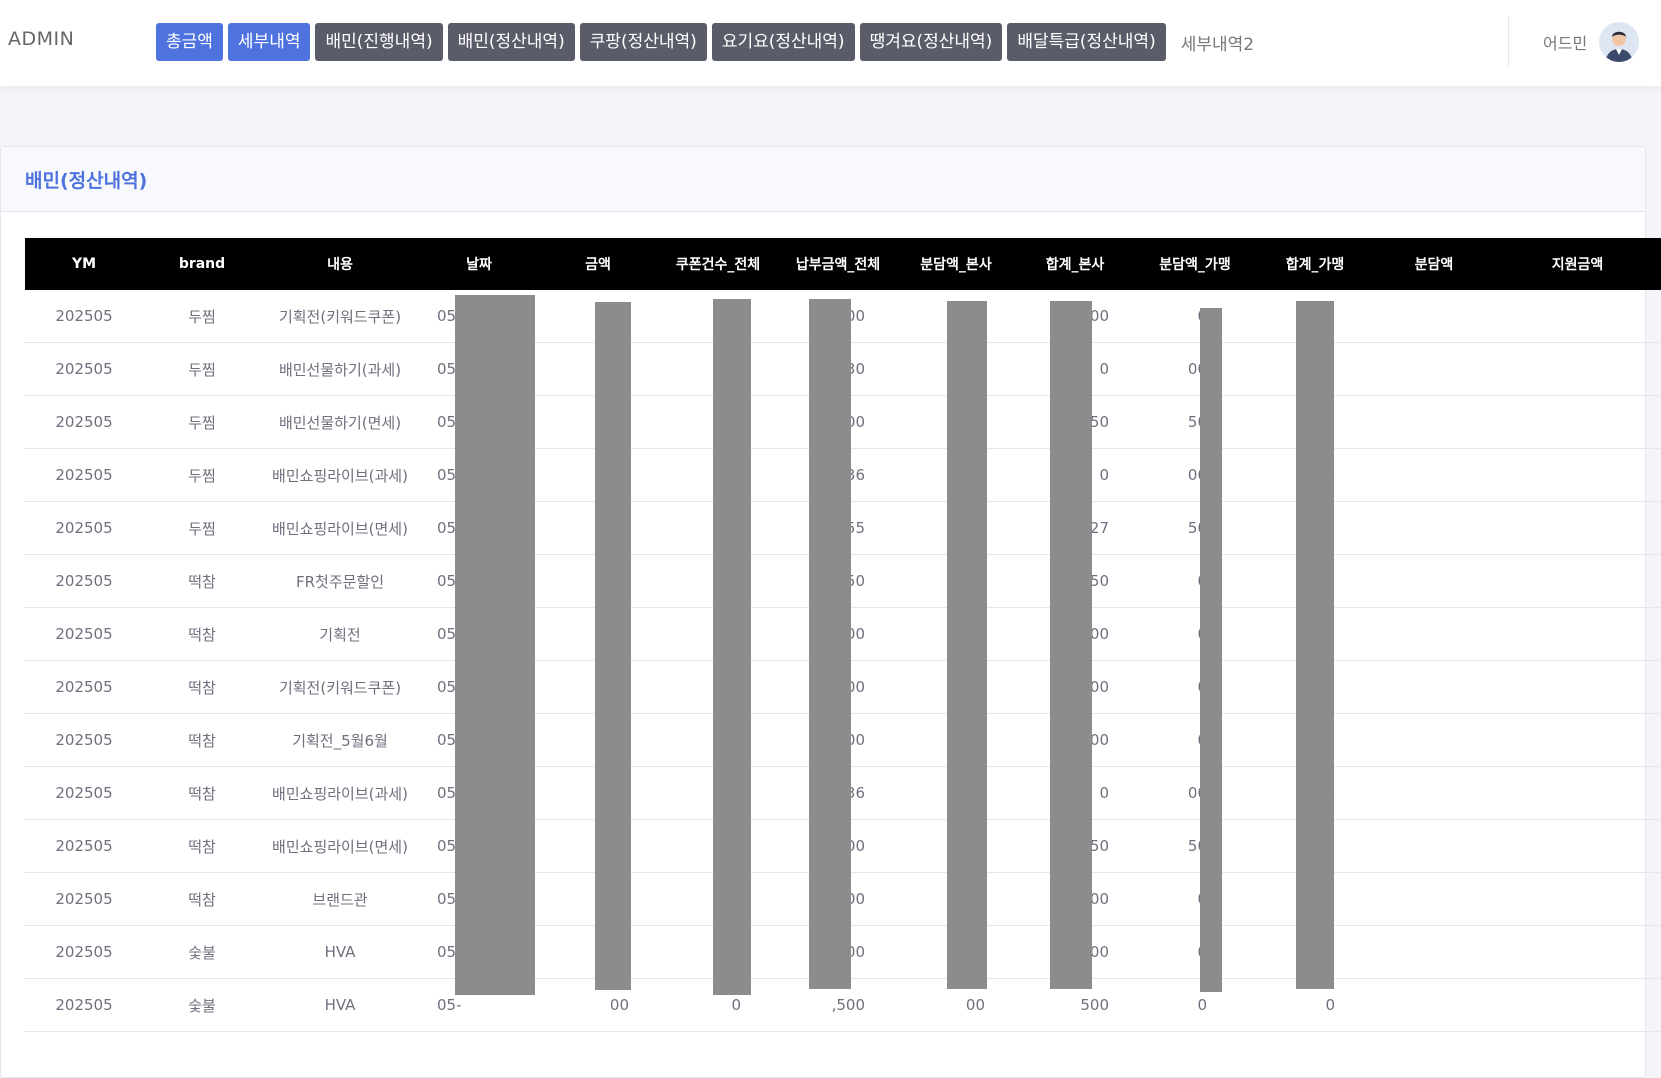 This screenshot has height=1078, width=1661. What do you see at coordinates (1577, 264) in the screenshot?
I see `column-header: 지원금액` at bounding box center [1577, 264].